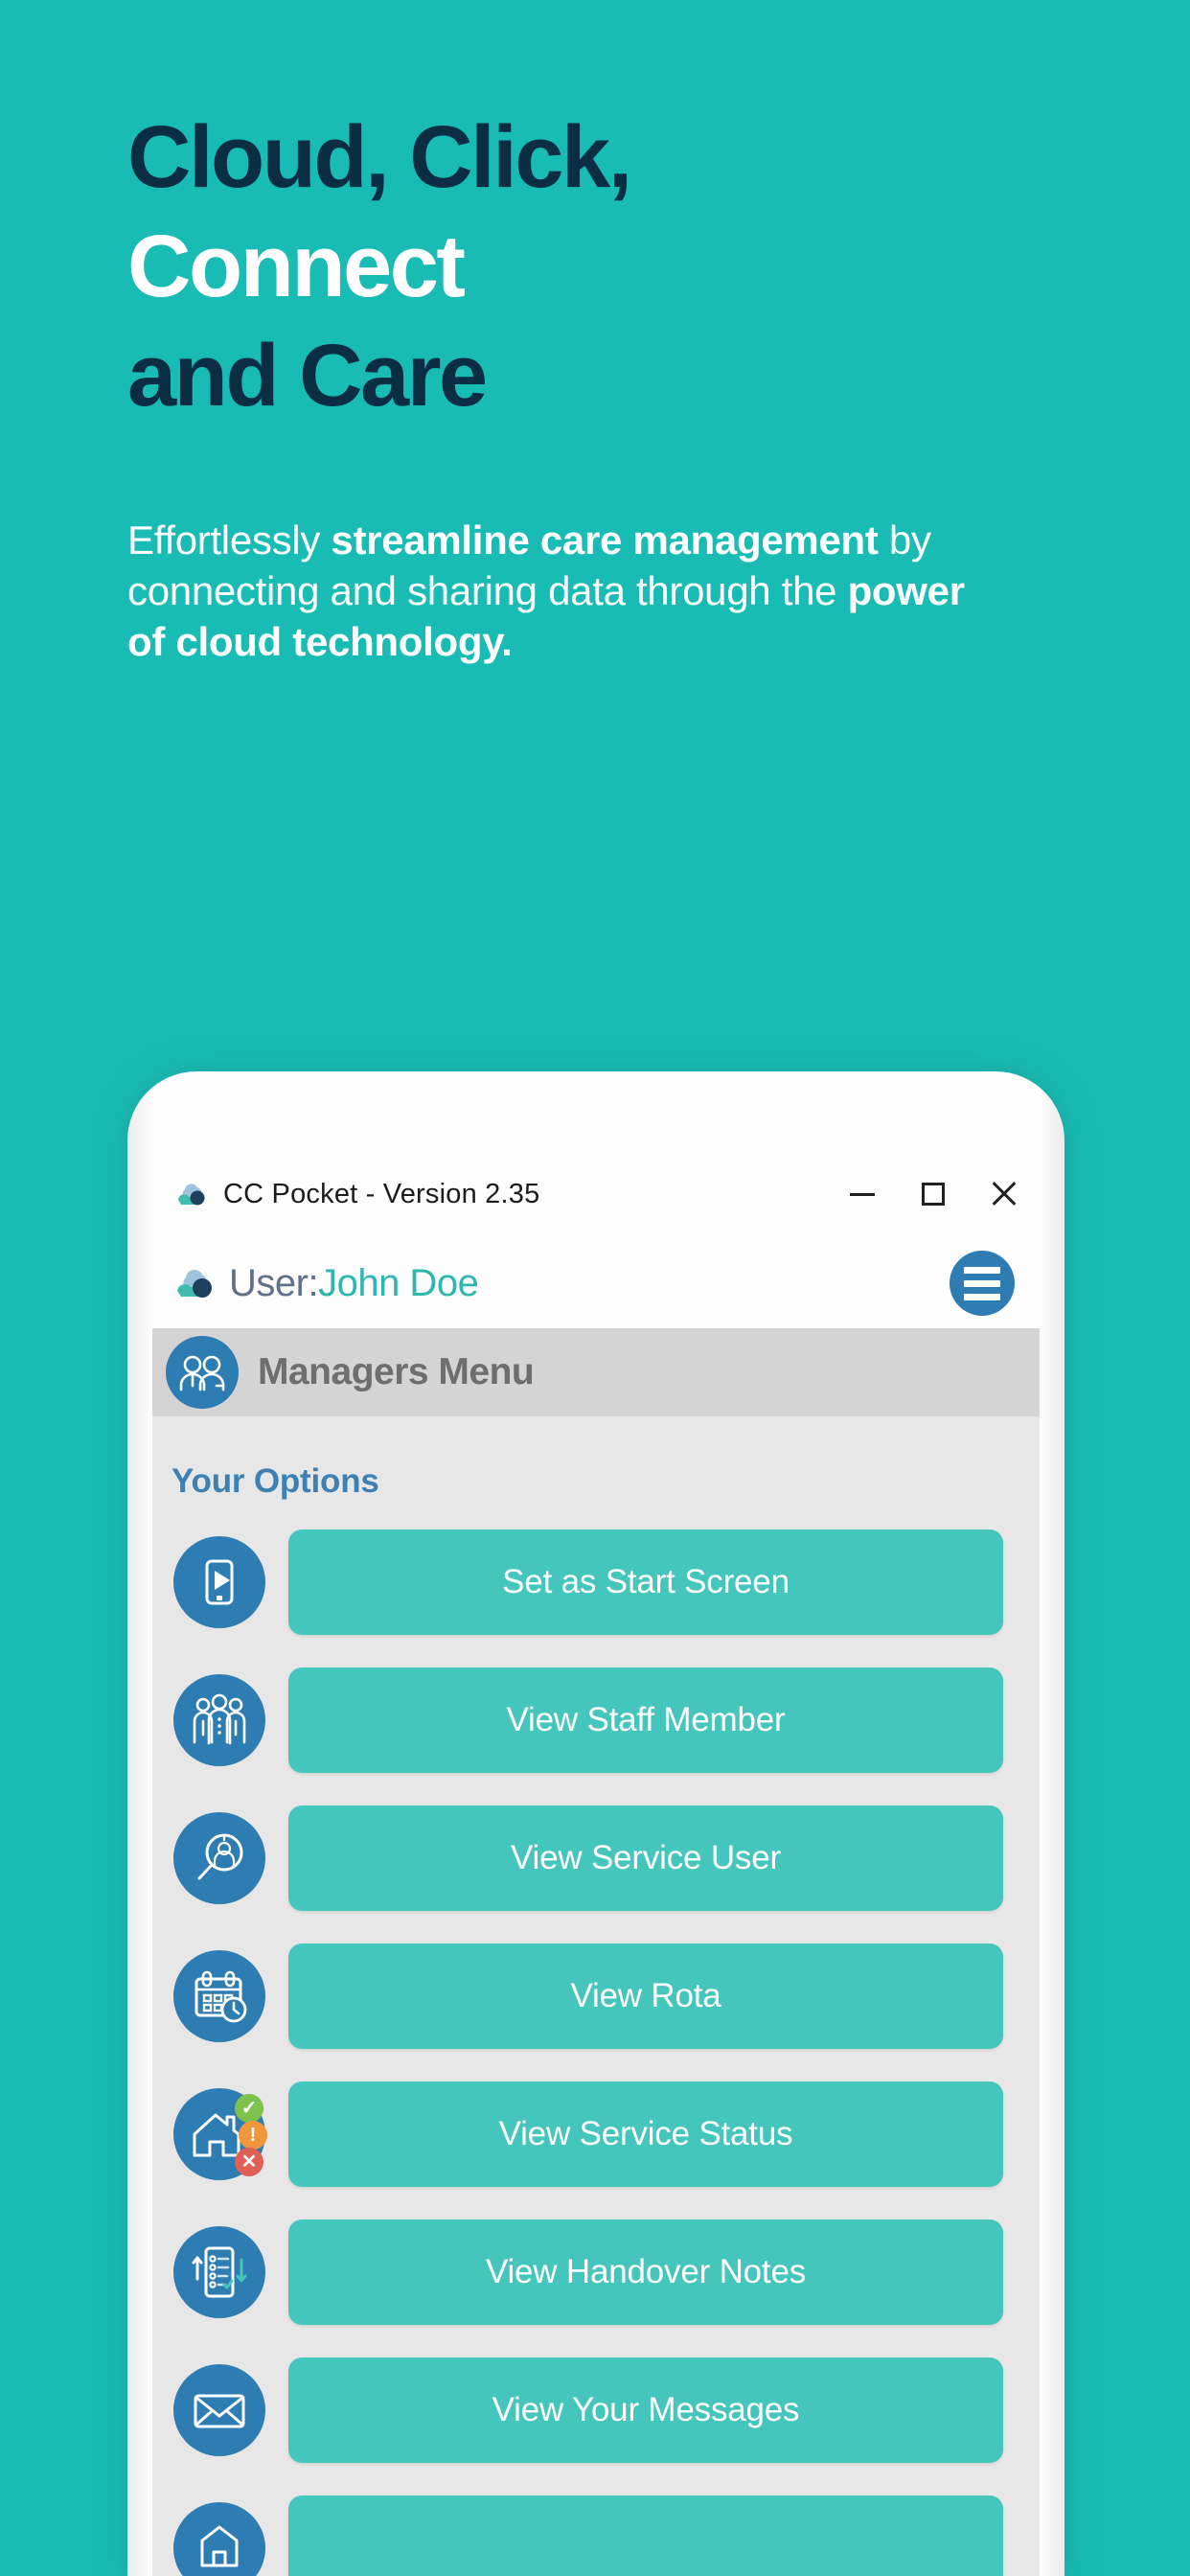 The height and width of the screenshot is (2576, 1190). What do you see at coordinates (596, 1283) in the screenshot?
I see `app-header: User:John Doe` at bounding box center [596, 1283].